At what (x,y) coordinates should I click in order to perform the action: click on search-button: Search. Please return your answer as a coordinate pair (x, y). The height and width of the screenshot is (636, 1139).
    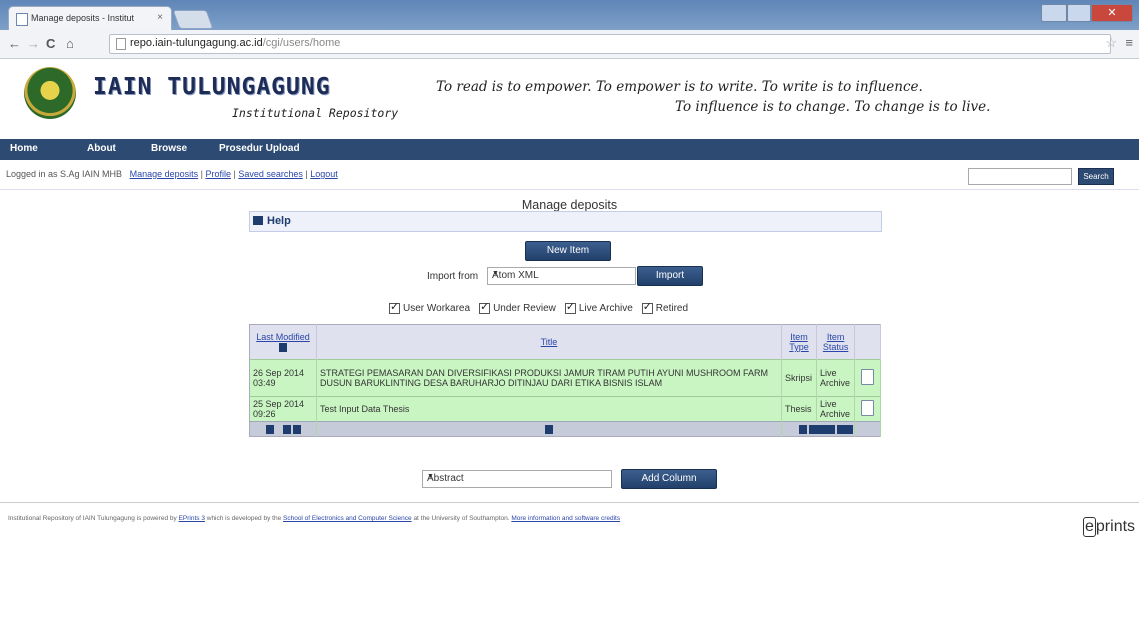
    Looking at the image, I should click on (1096, 176).